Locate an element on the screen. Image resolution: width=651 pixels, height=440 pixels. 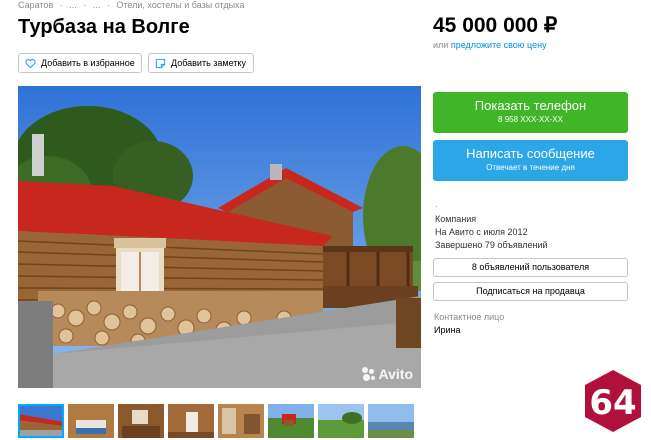
watermark-text: Avito is located at coordinates (395, 374).